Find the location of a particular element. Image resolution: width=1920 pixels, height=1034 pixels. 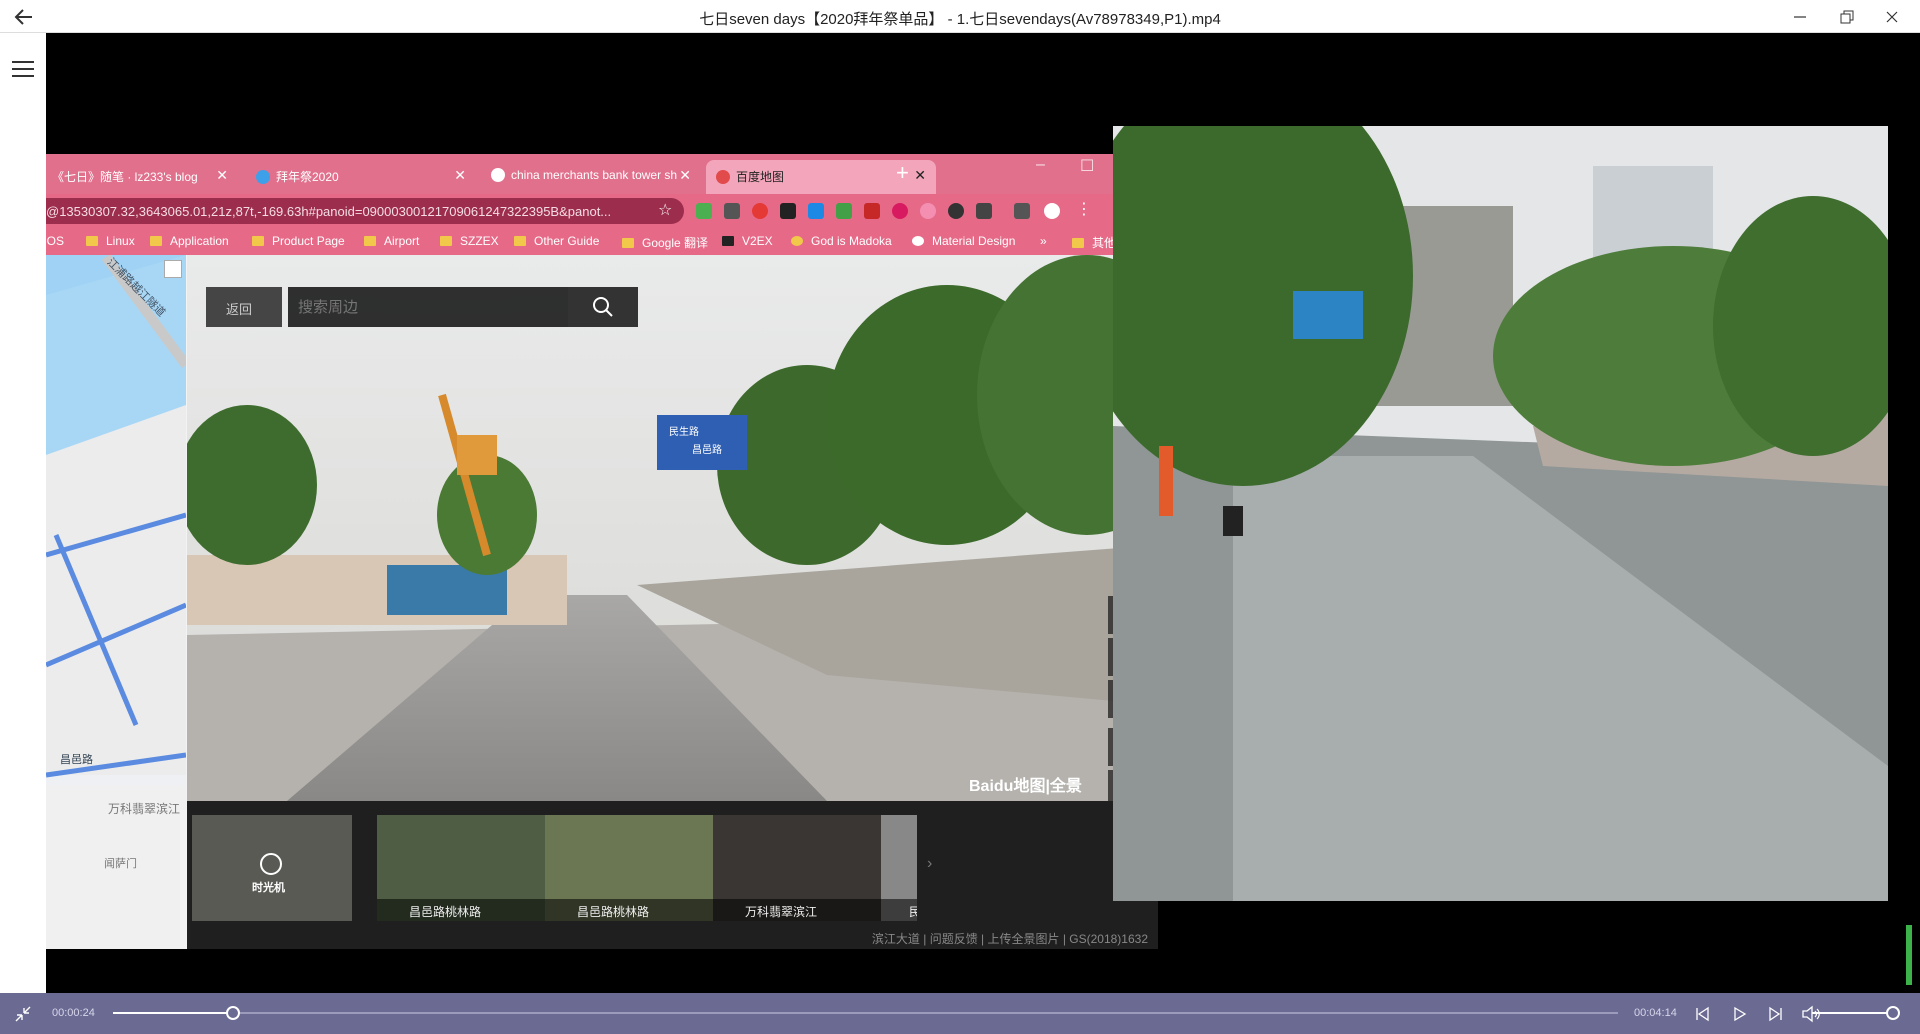

menu-icon is located at coordinates (23, 69).